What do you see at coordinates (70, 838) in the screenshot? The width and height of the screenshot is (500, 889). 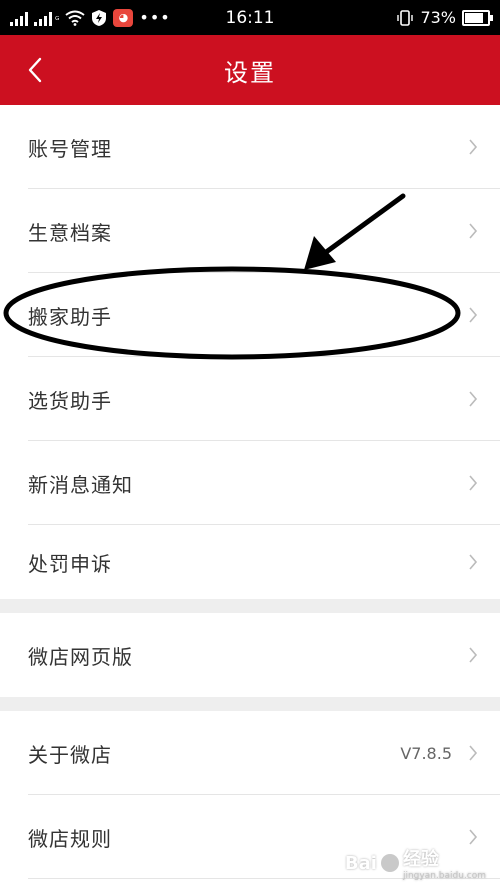 I see `settings-item-label: 微店规则` at bounding box center [70, 838].